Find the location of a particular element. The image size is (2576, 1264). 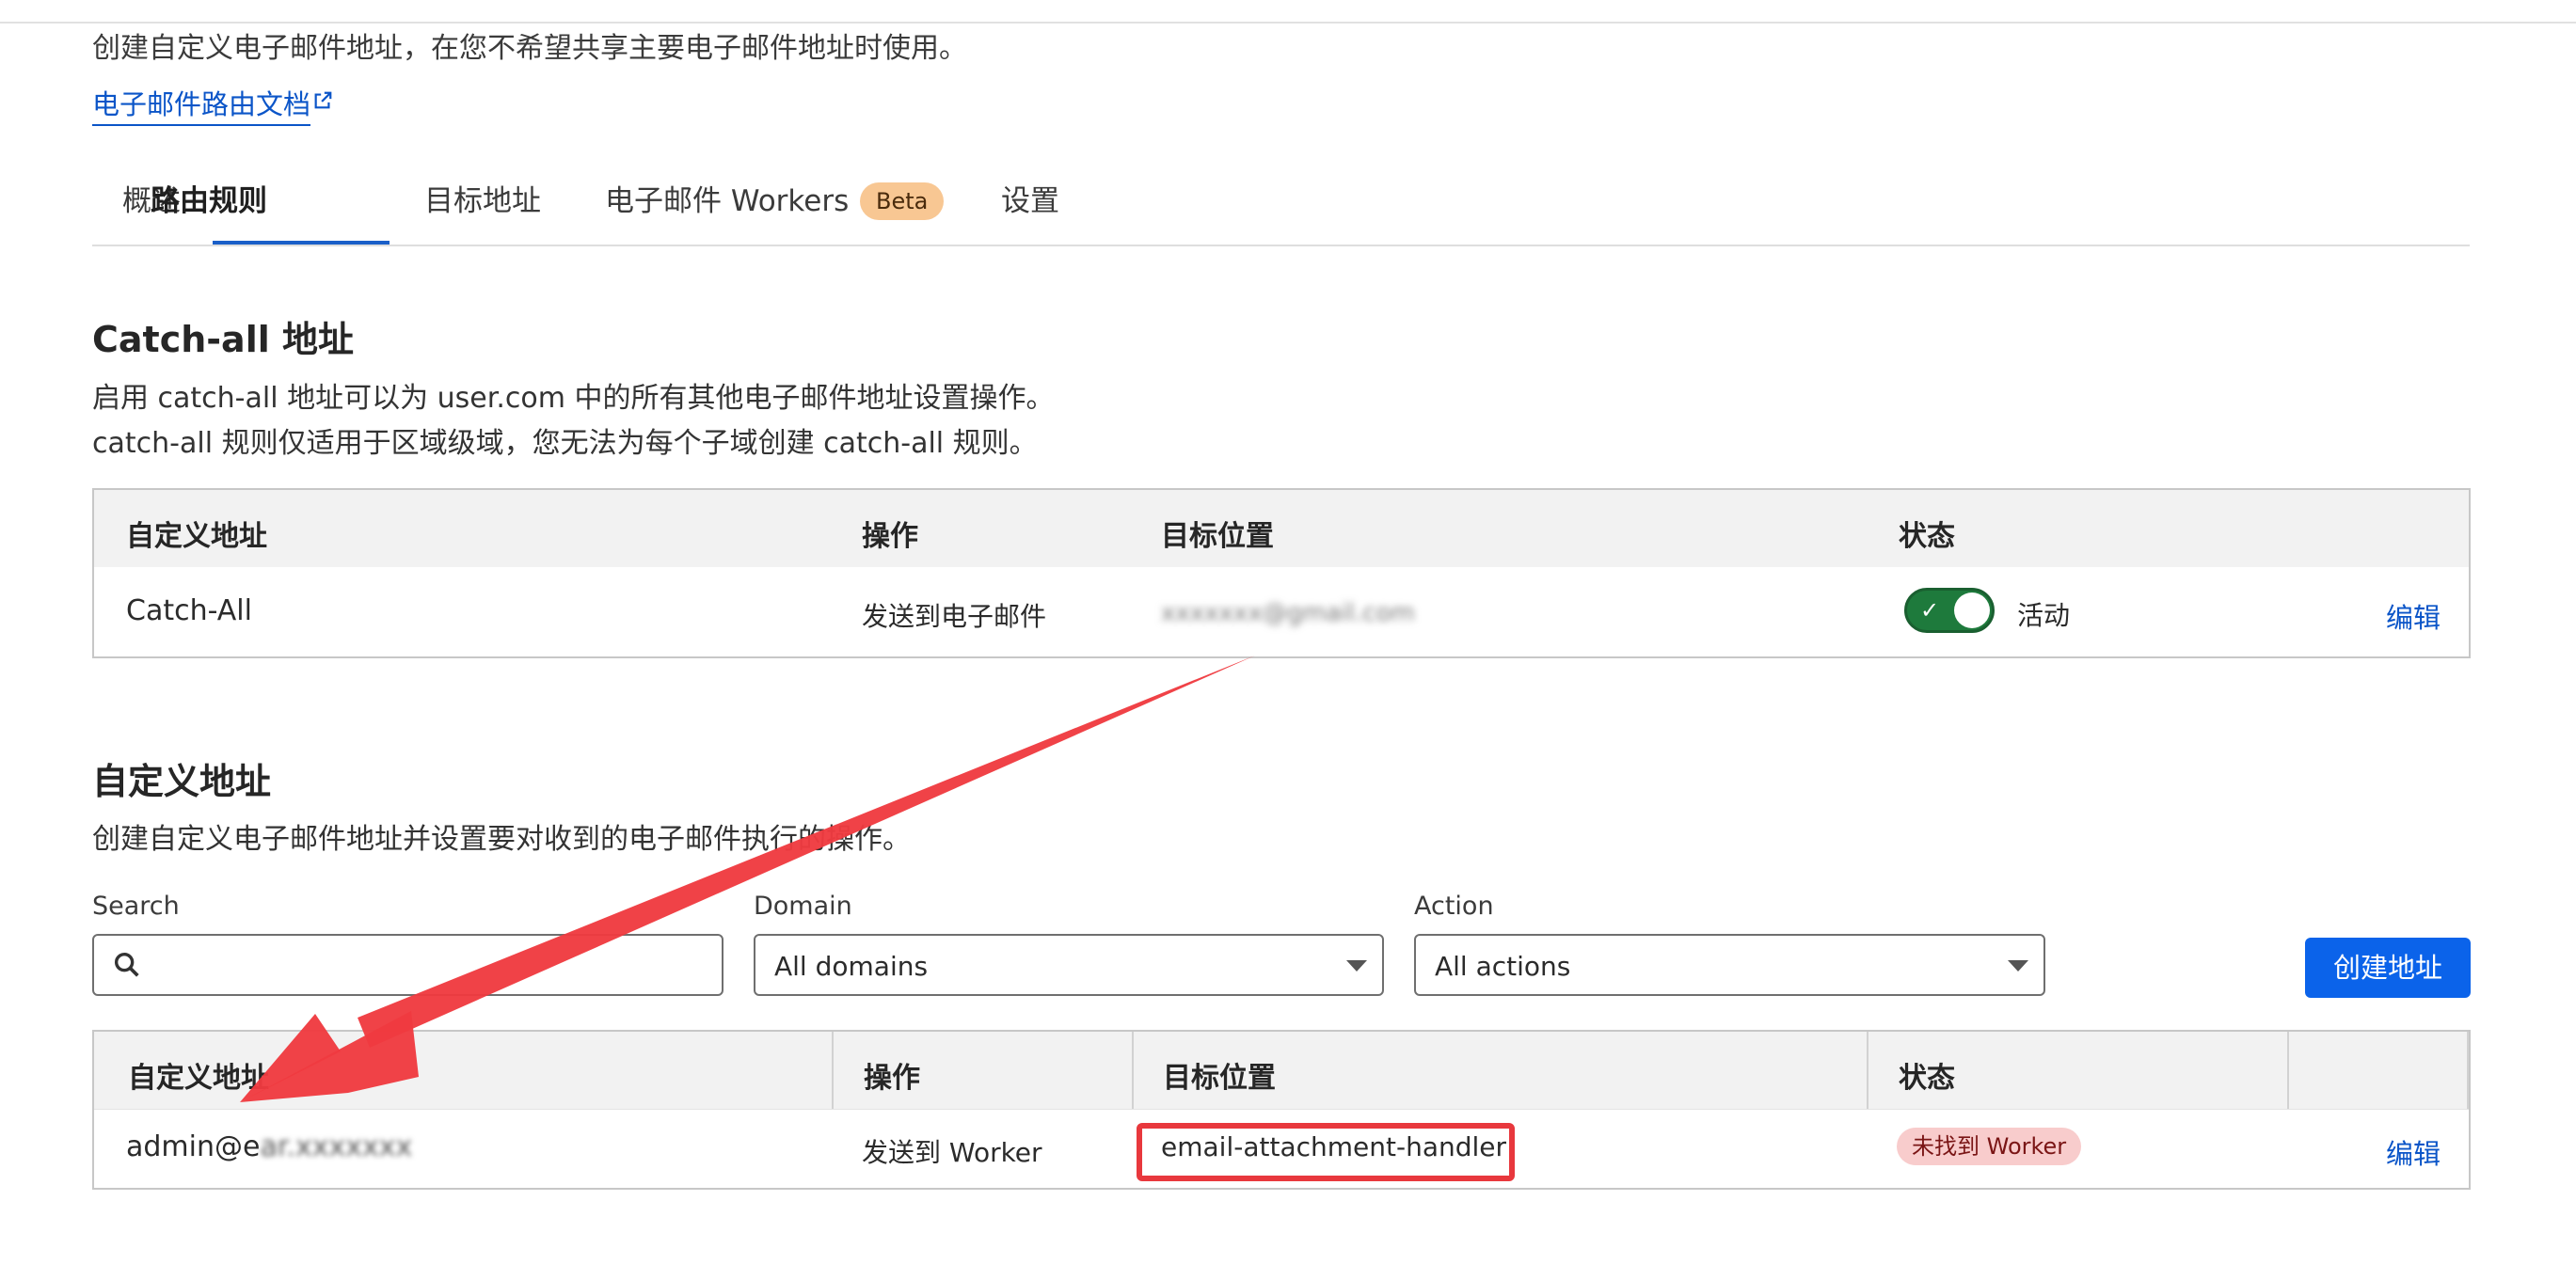

annotation-arrow-icon is located at coordinates (747, 879).